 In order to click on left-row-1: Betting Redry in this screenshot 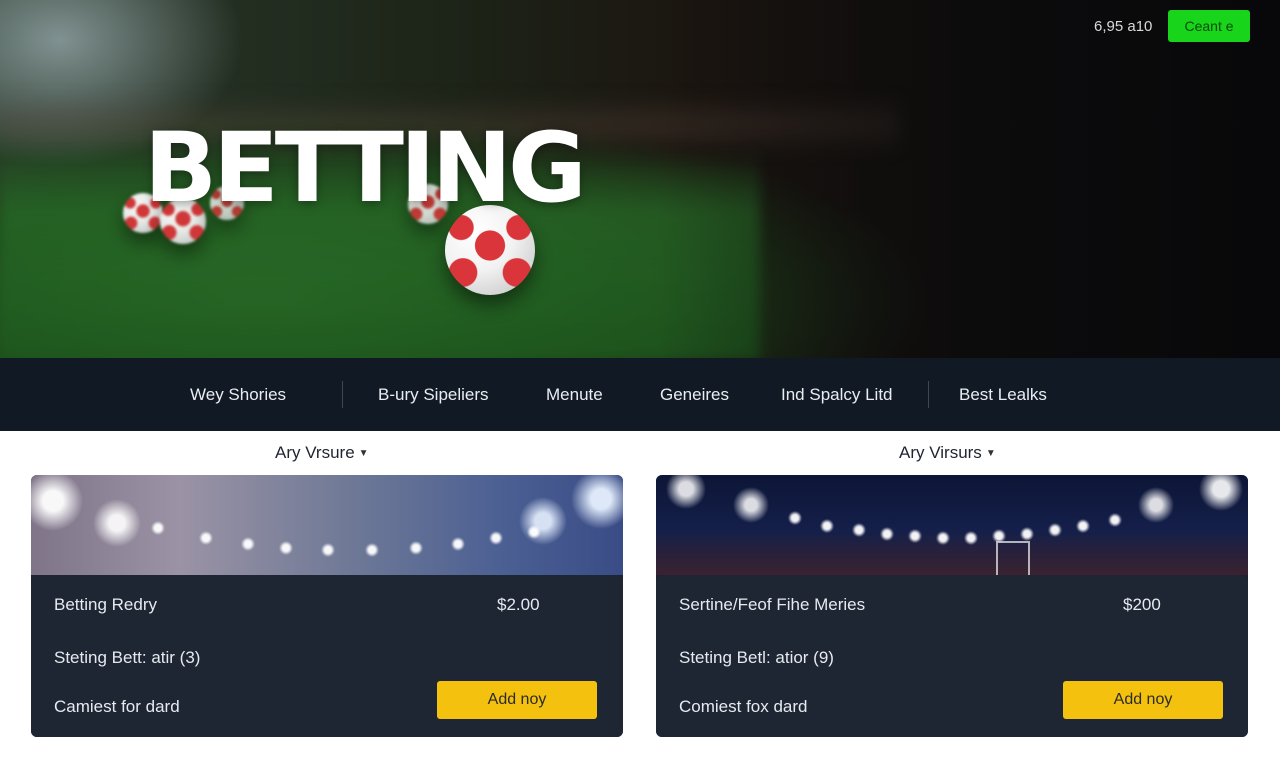, I will do `click(105, 604)`.